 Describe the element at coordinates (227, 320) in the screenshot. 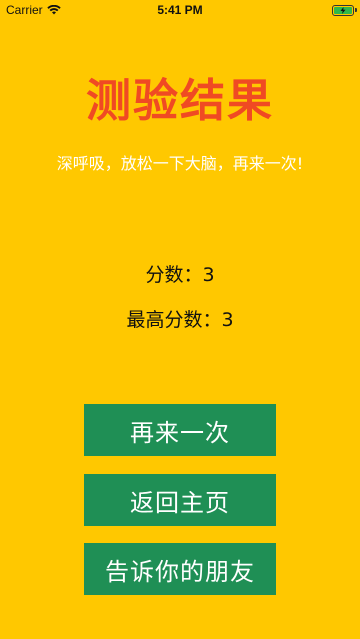

I see `high-score-value: 3` at that location.